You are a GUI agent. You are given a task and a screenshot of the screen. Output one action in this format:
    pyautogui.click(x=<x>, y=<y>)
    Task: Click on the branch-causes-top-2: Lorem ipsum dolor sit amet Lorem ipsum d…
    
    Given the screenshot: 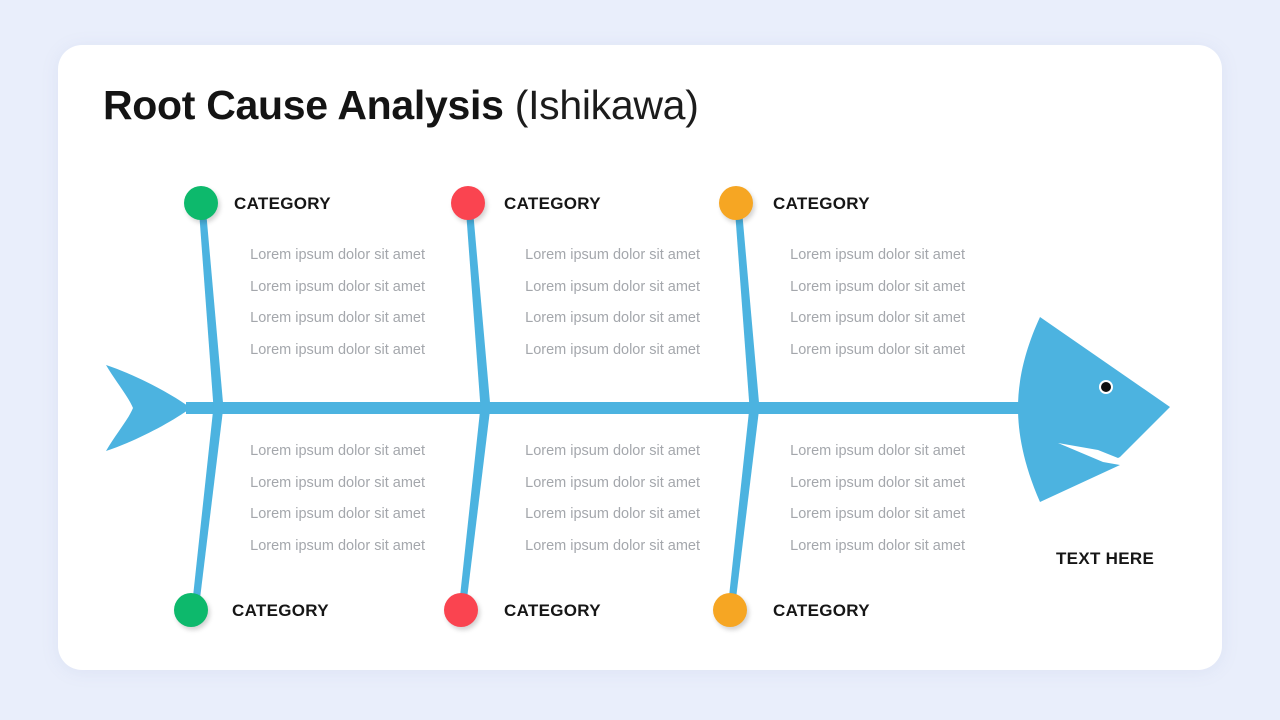 What is the action you would take?
    pyautogui.click(x=600, y=303)
    